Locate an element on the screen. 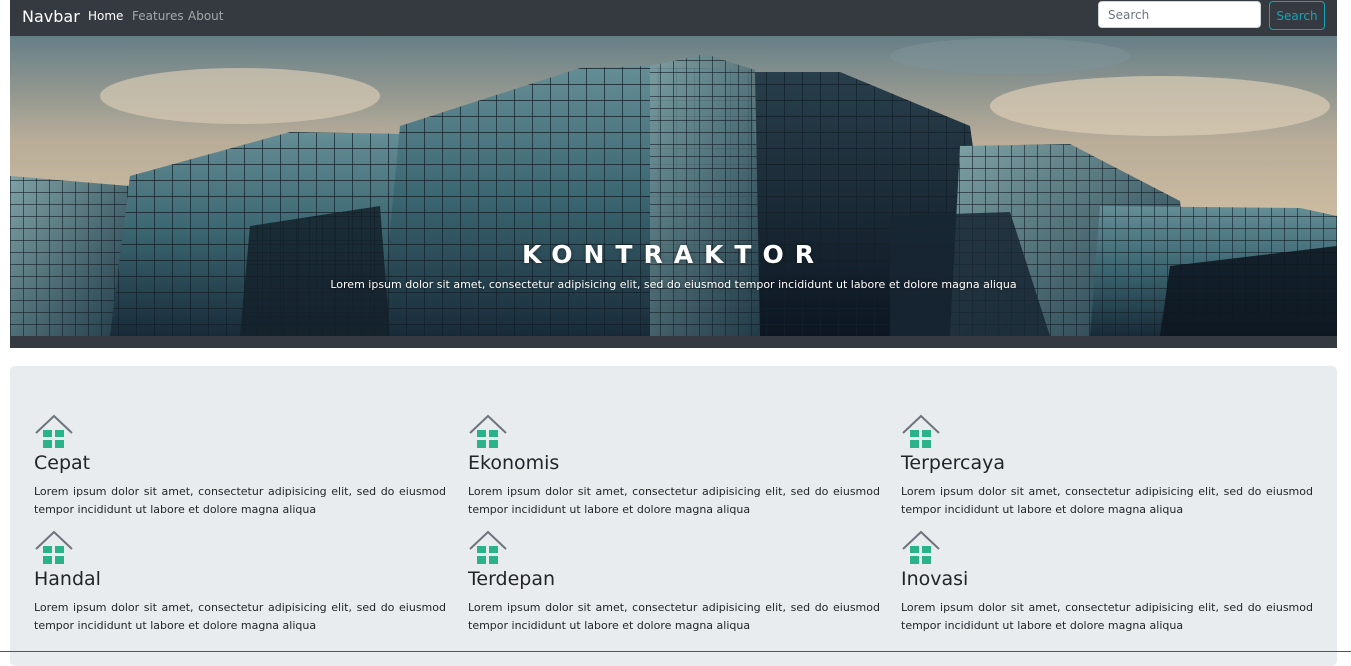 Image resolution: width=1351 pixels, height=666 pixels. page-divider is located at coordinates (675, 651).